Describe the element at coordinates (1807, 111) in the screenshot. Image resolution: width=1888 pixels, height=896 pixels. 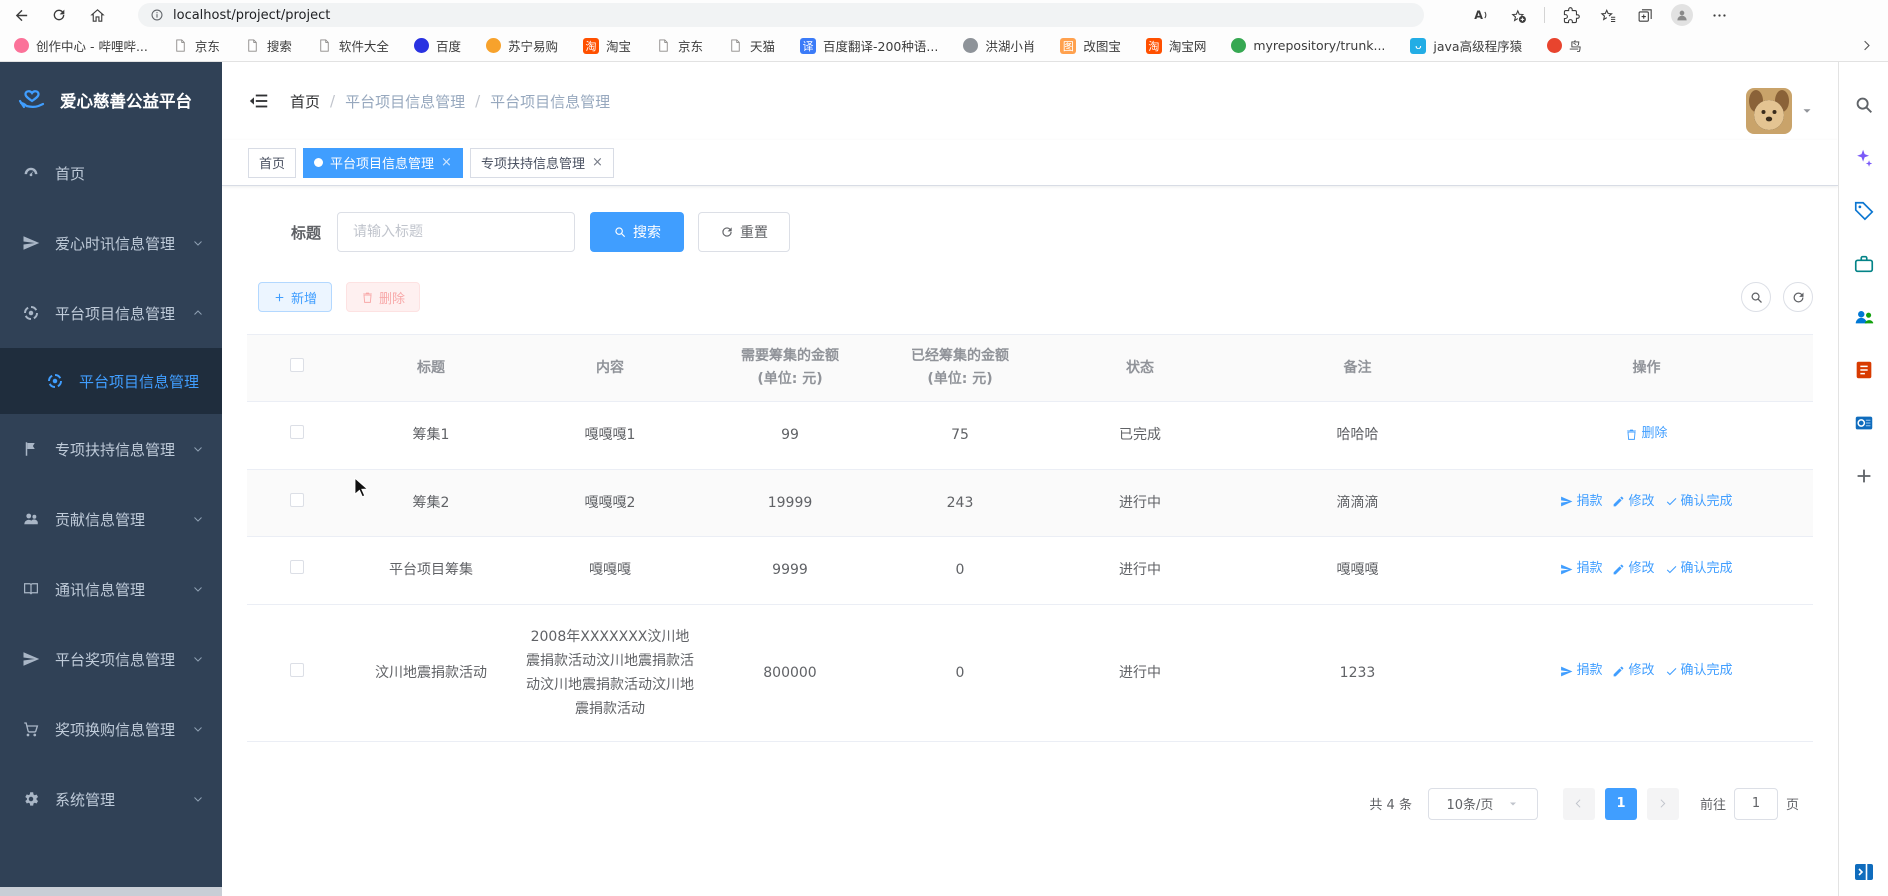
I see `user-menu-caret-icon` at that location.